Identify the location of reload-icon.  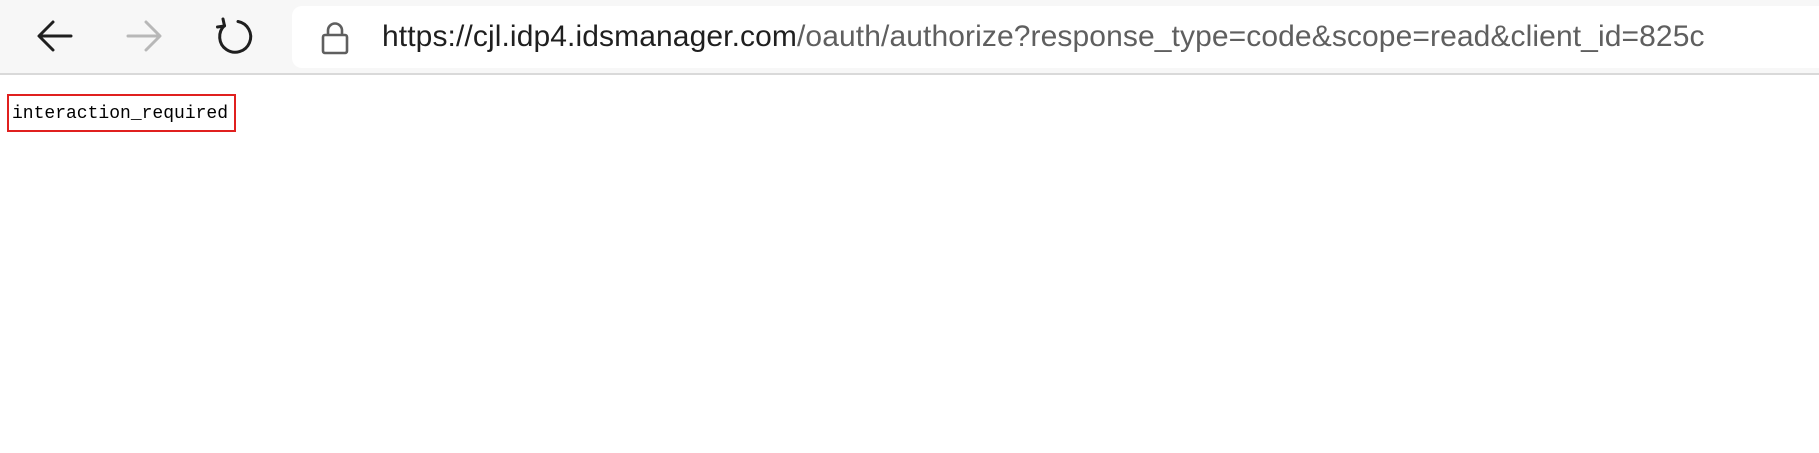
(234, 35).